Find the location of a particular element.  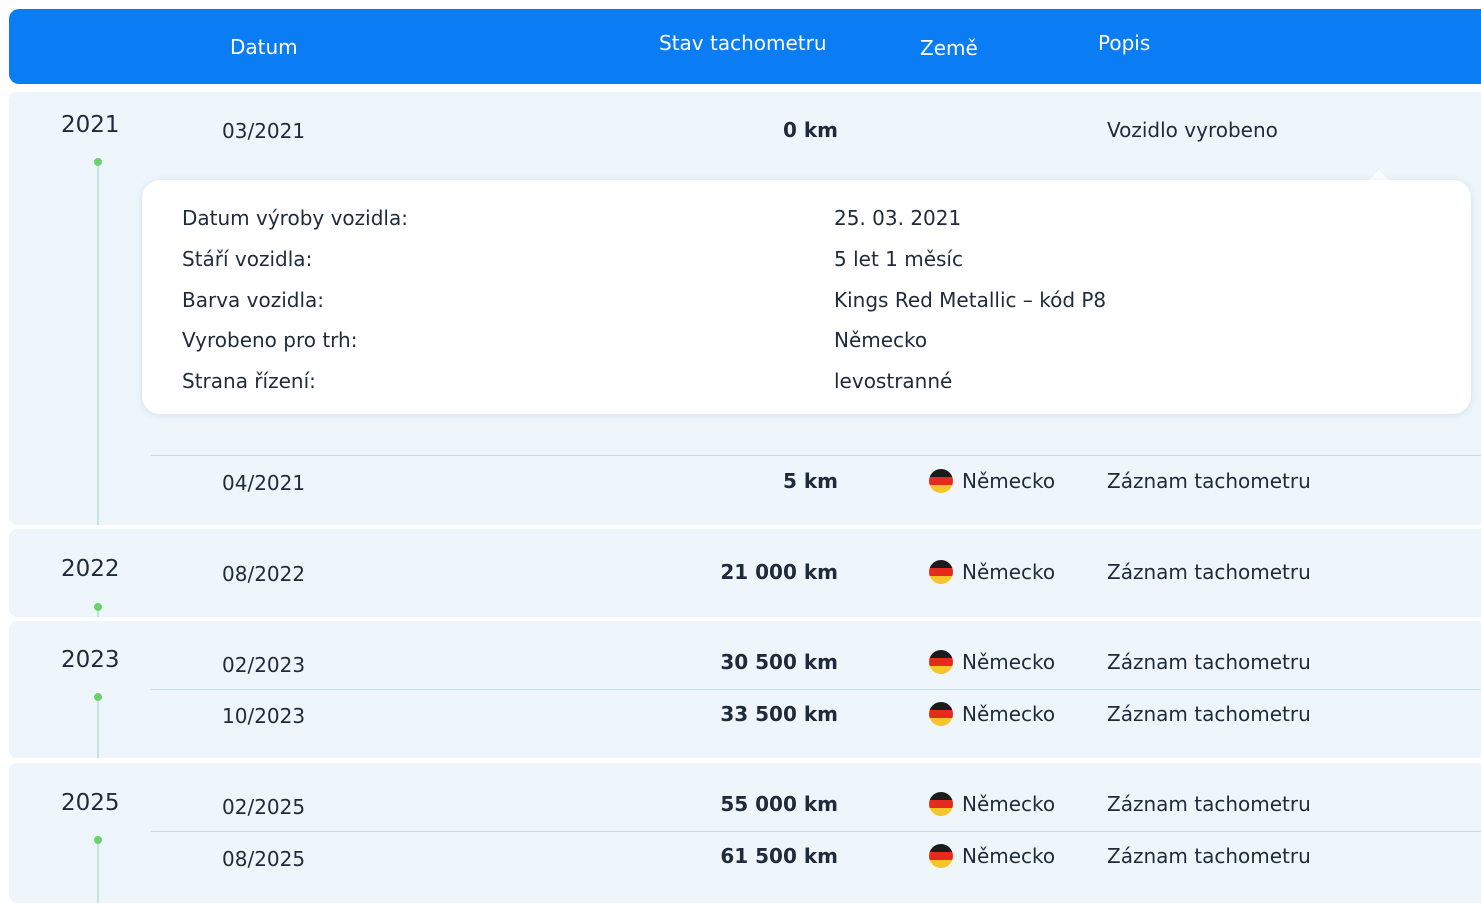

row-km: 30 500 km is located at coordinates (779, 662).